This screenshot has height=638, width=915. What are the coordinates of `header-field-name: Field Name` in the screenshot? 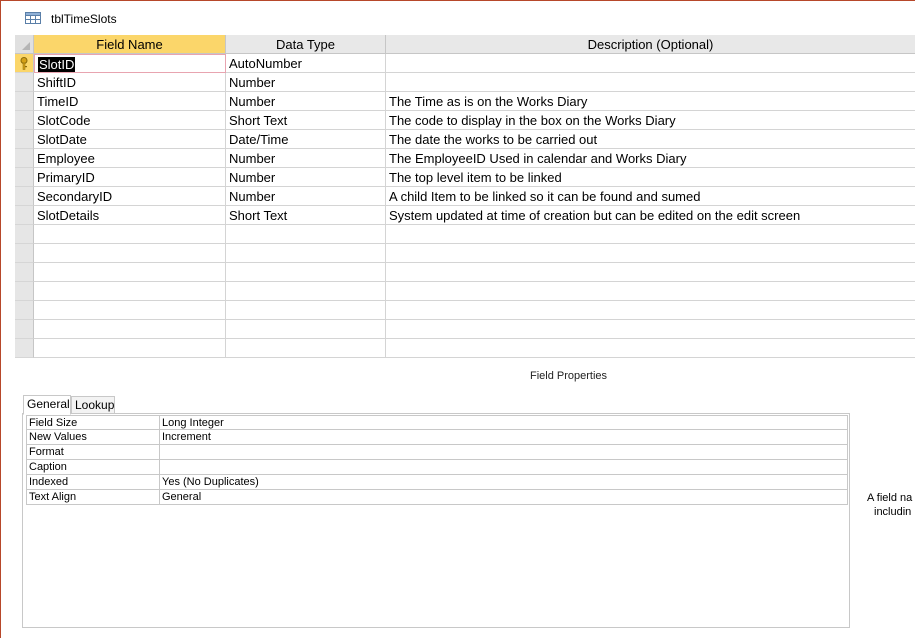 It's located at (130, 44).